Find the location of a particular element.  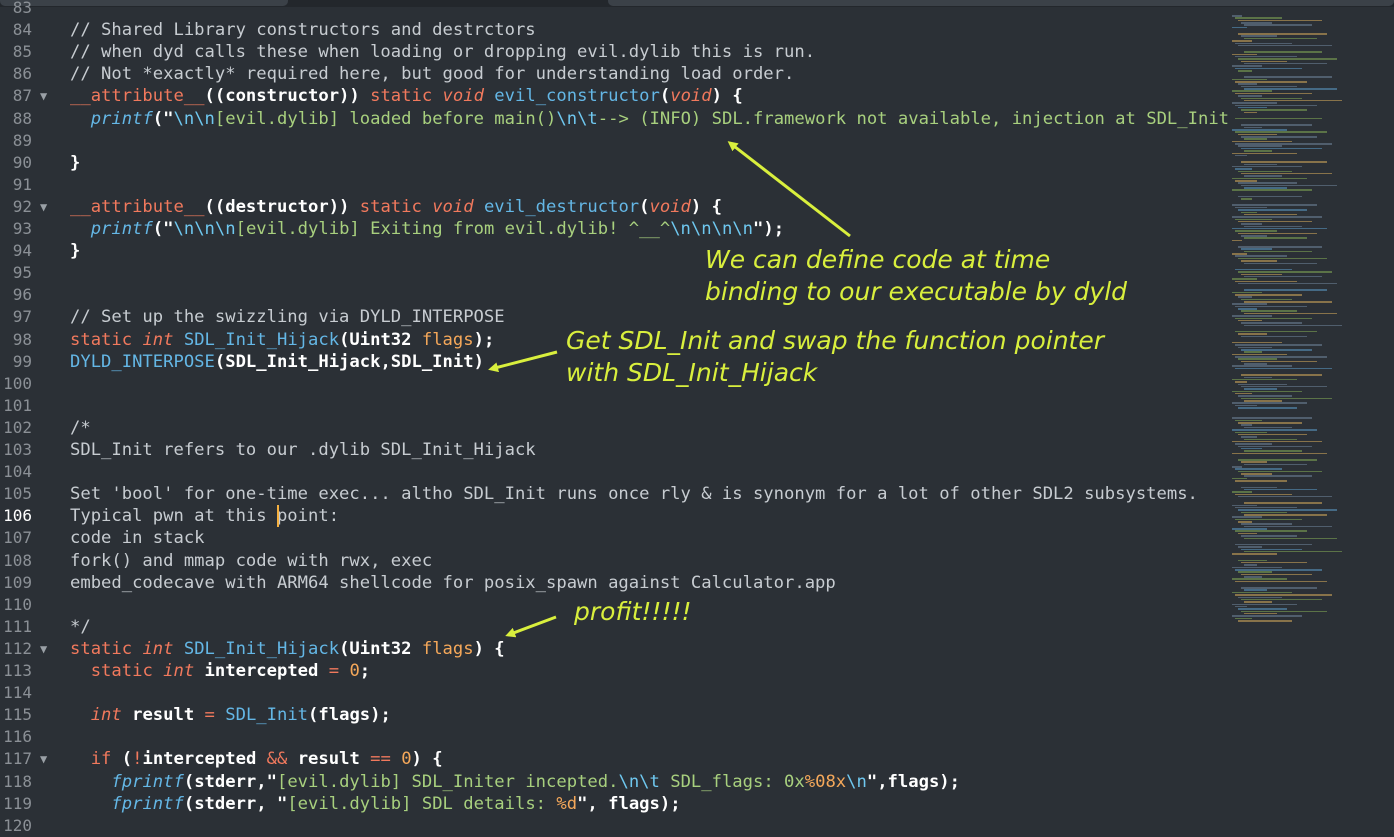

code-token: /* is located at coordinates (80, 427).